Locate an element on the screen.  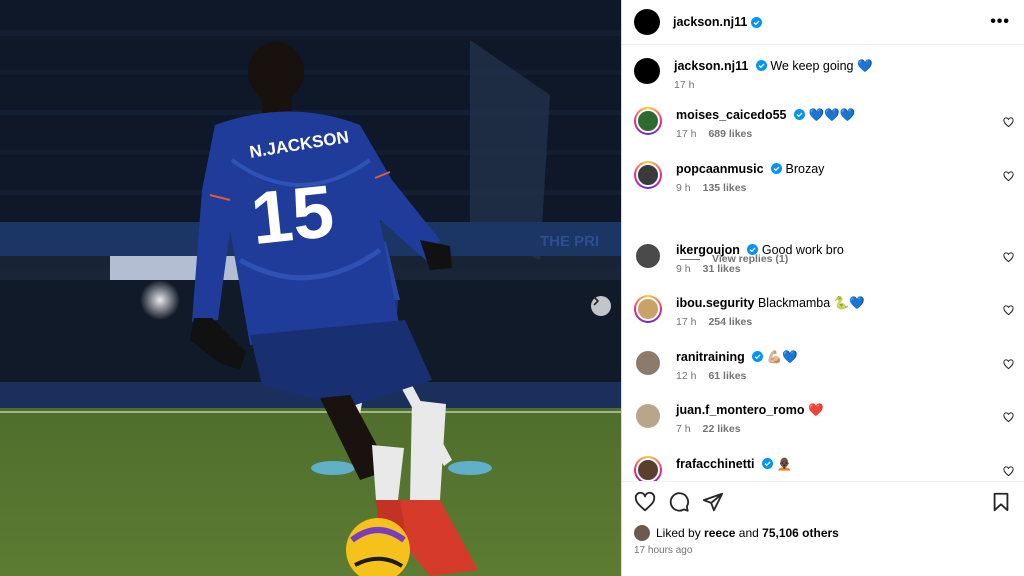
caption-time: 17 h is located at coordinates (684, 85).